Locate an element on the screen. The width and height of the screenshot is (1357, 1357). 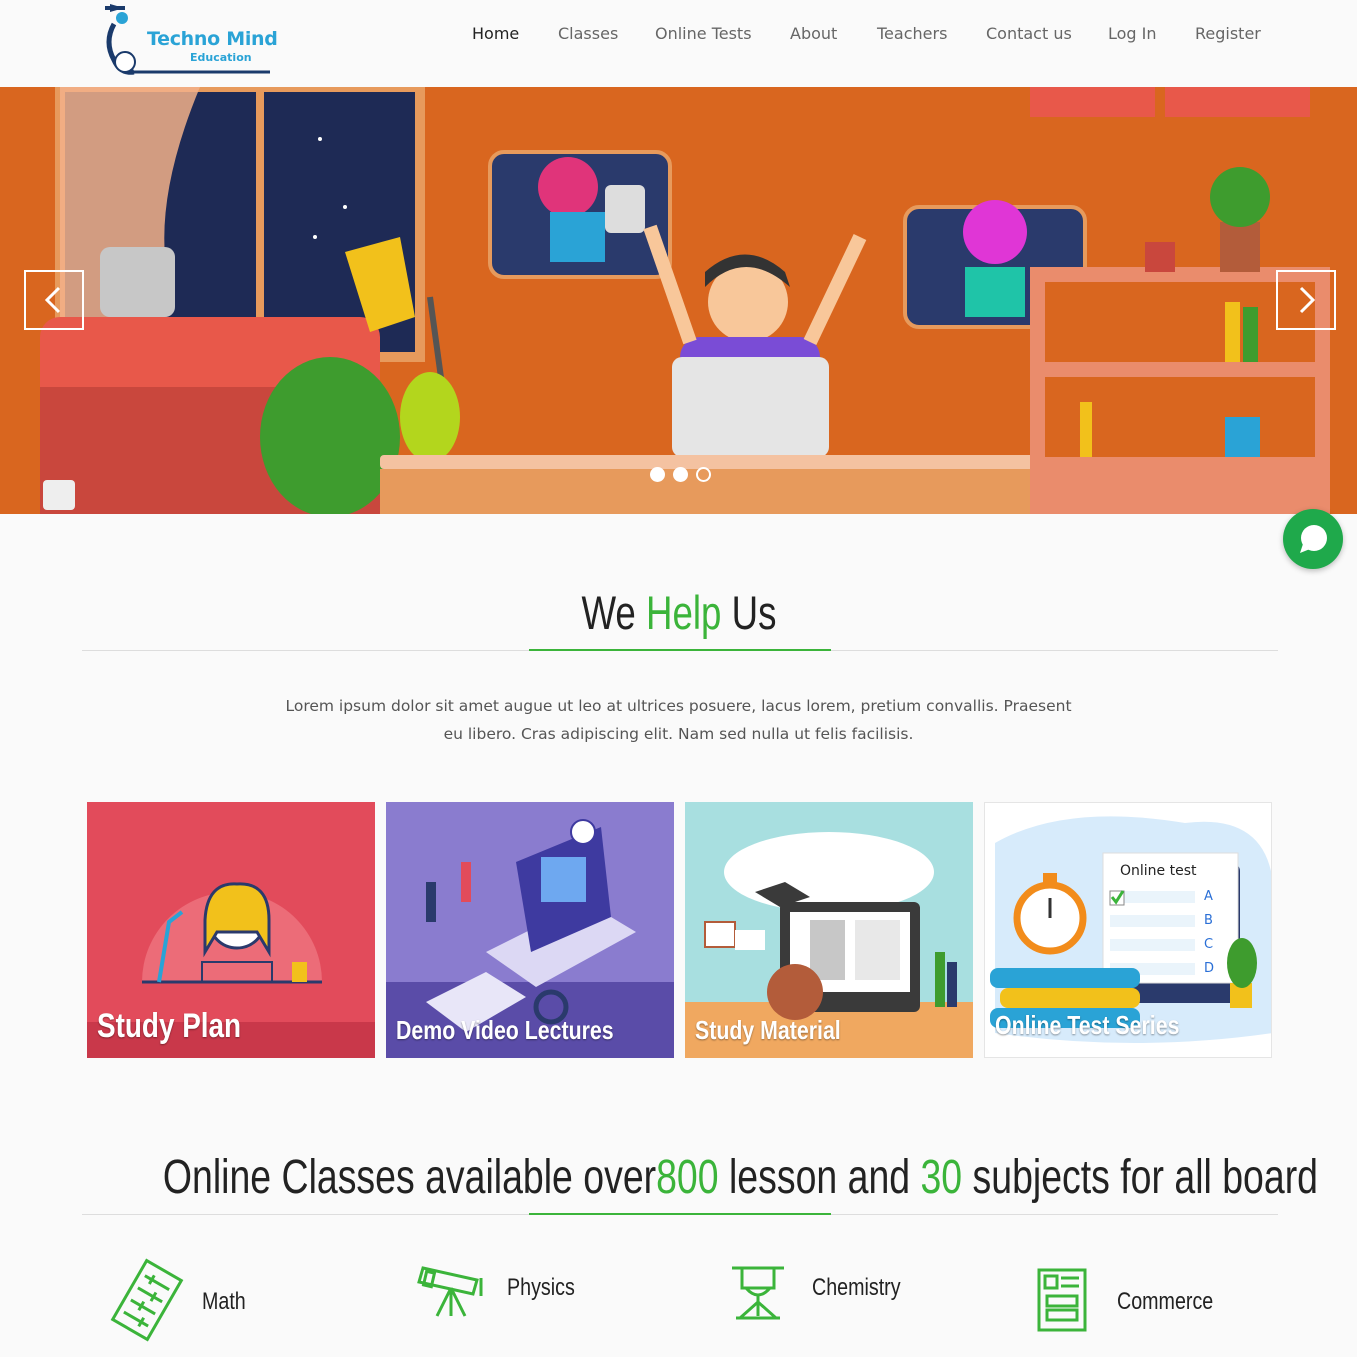
subject-label: Physics is located at coordinates (541, 1287).